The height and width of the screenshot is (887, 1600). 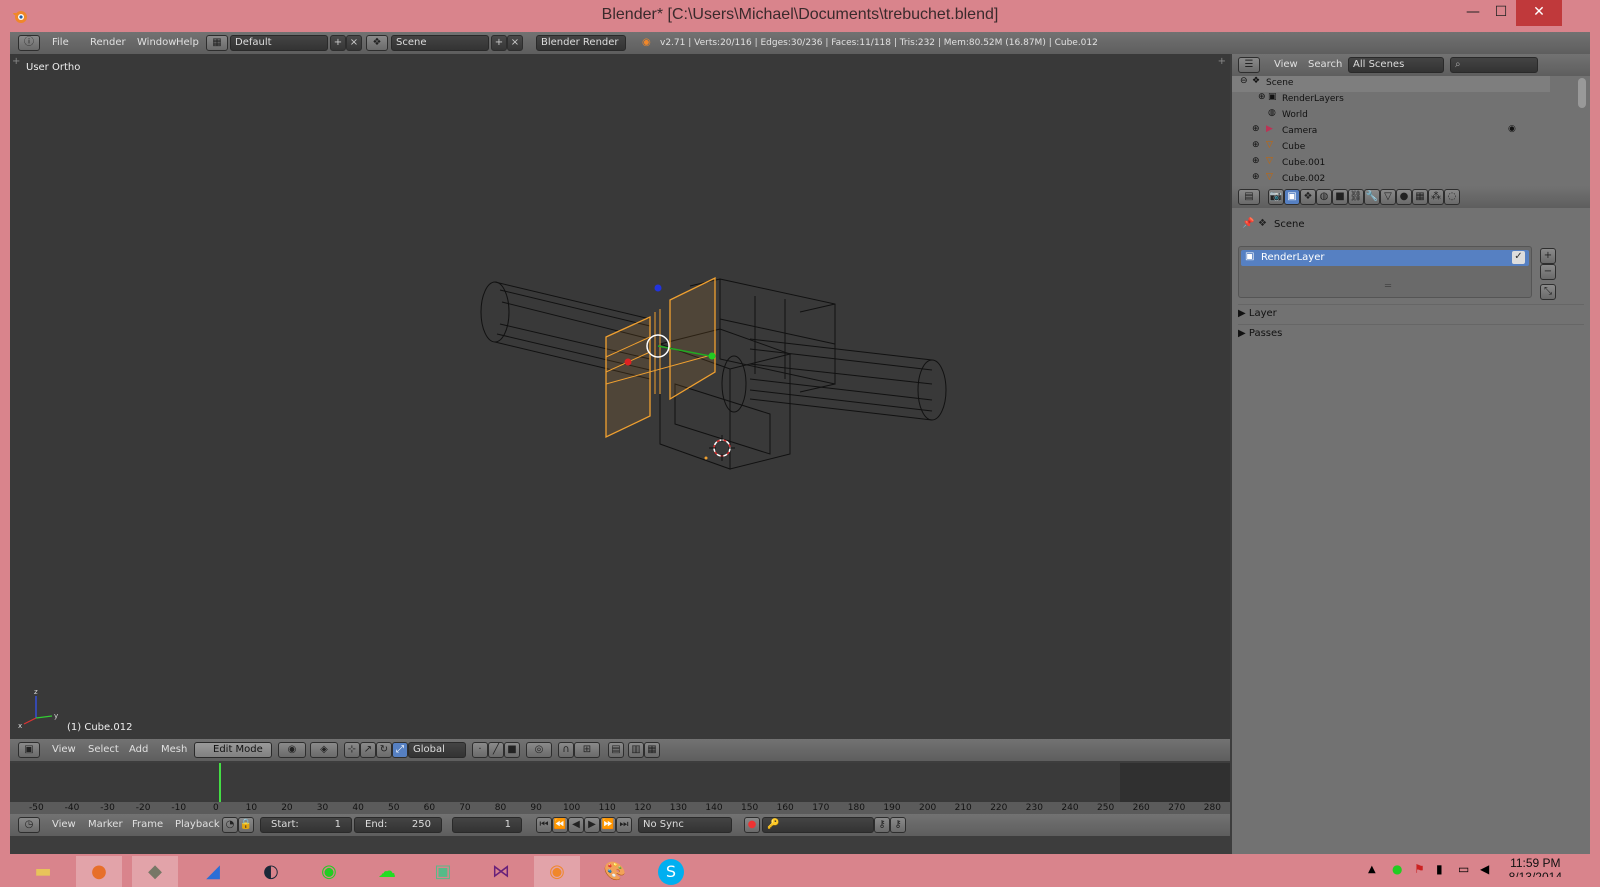 I want to click on timeline-menu-marker: Marker, so click(x=105, y=824).